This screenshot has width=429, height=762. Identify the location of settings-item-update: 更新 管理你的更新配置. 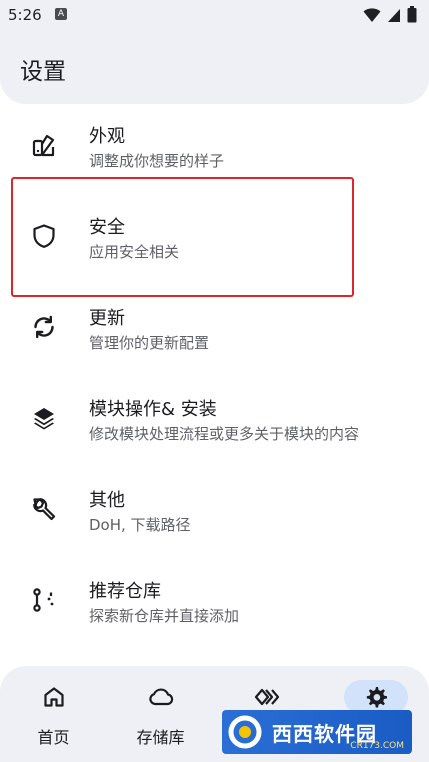
(214, 331).